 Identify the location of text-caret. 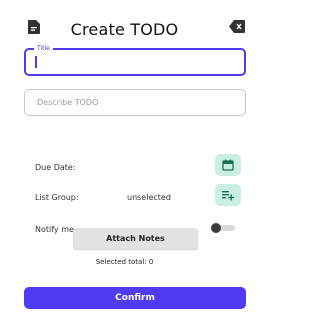
(36, 62).